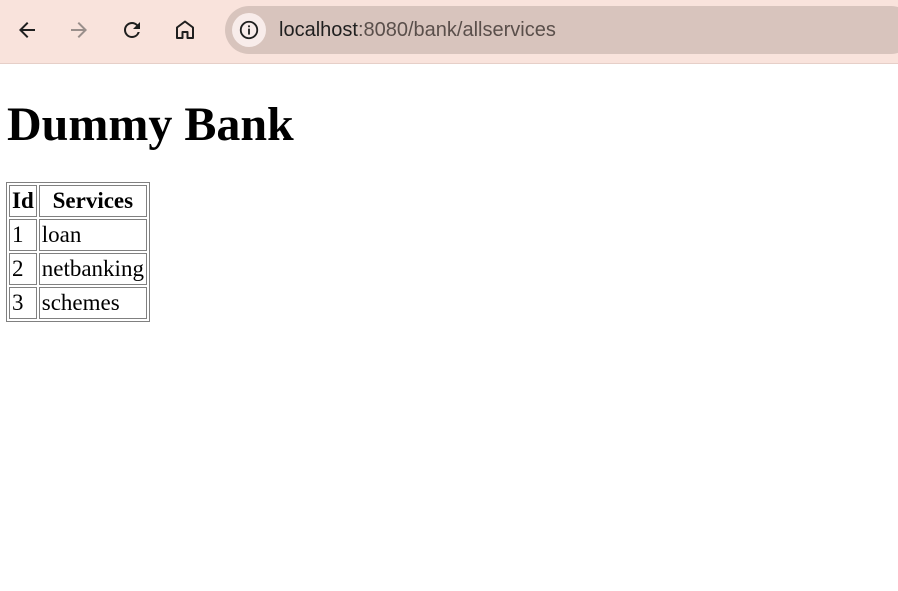 The height and width of the screenshot is (591, 898). I want to click on forward-arrow-icon, so click(79, 30).